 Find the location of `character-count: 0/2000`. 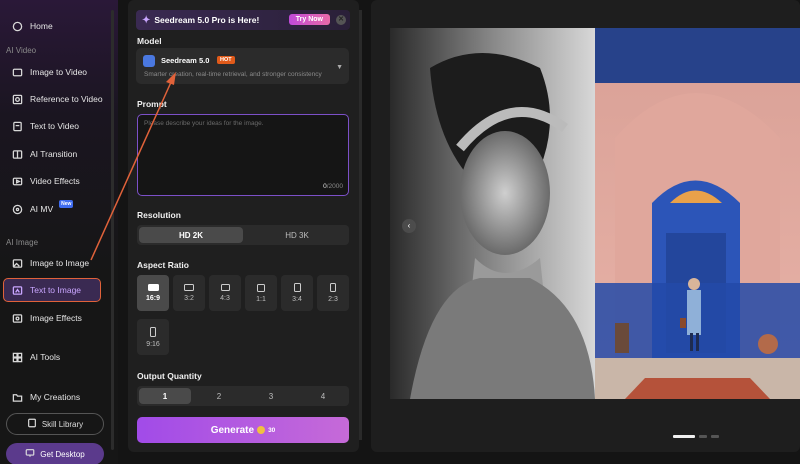

character-count: 0/2000 is located at coordinates (333, 186).